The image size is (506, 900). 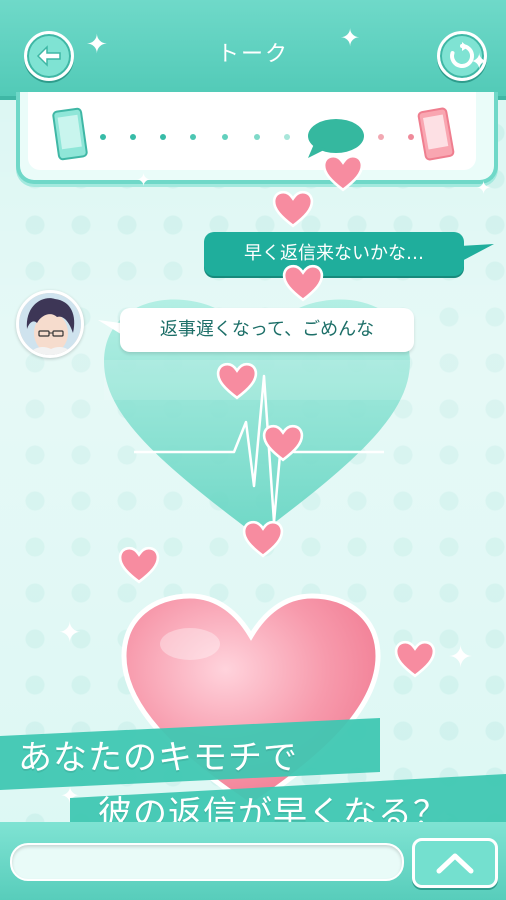 I want to click on my-bubble-tail, so click(x=477, y=253).